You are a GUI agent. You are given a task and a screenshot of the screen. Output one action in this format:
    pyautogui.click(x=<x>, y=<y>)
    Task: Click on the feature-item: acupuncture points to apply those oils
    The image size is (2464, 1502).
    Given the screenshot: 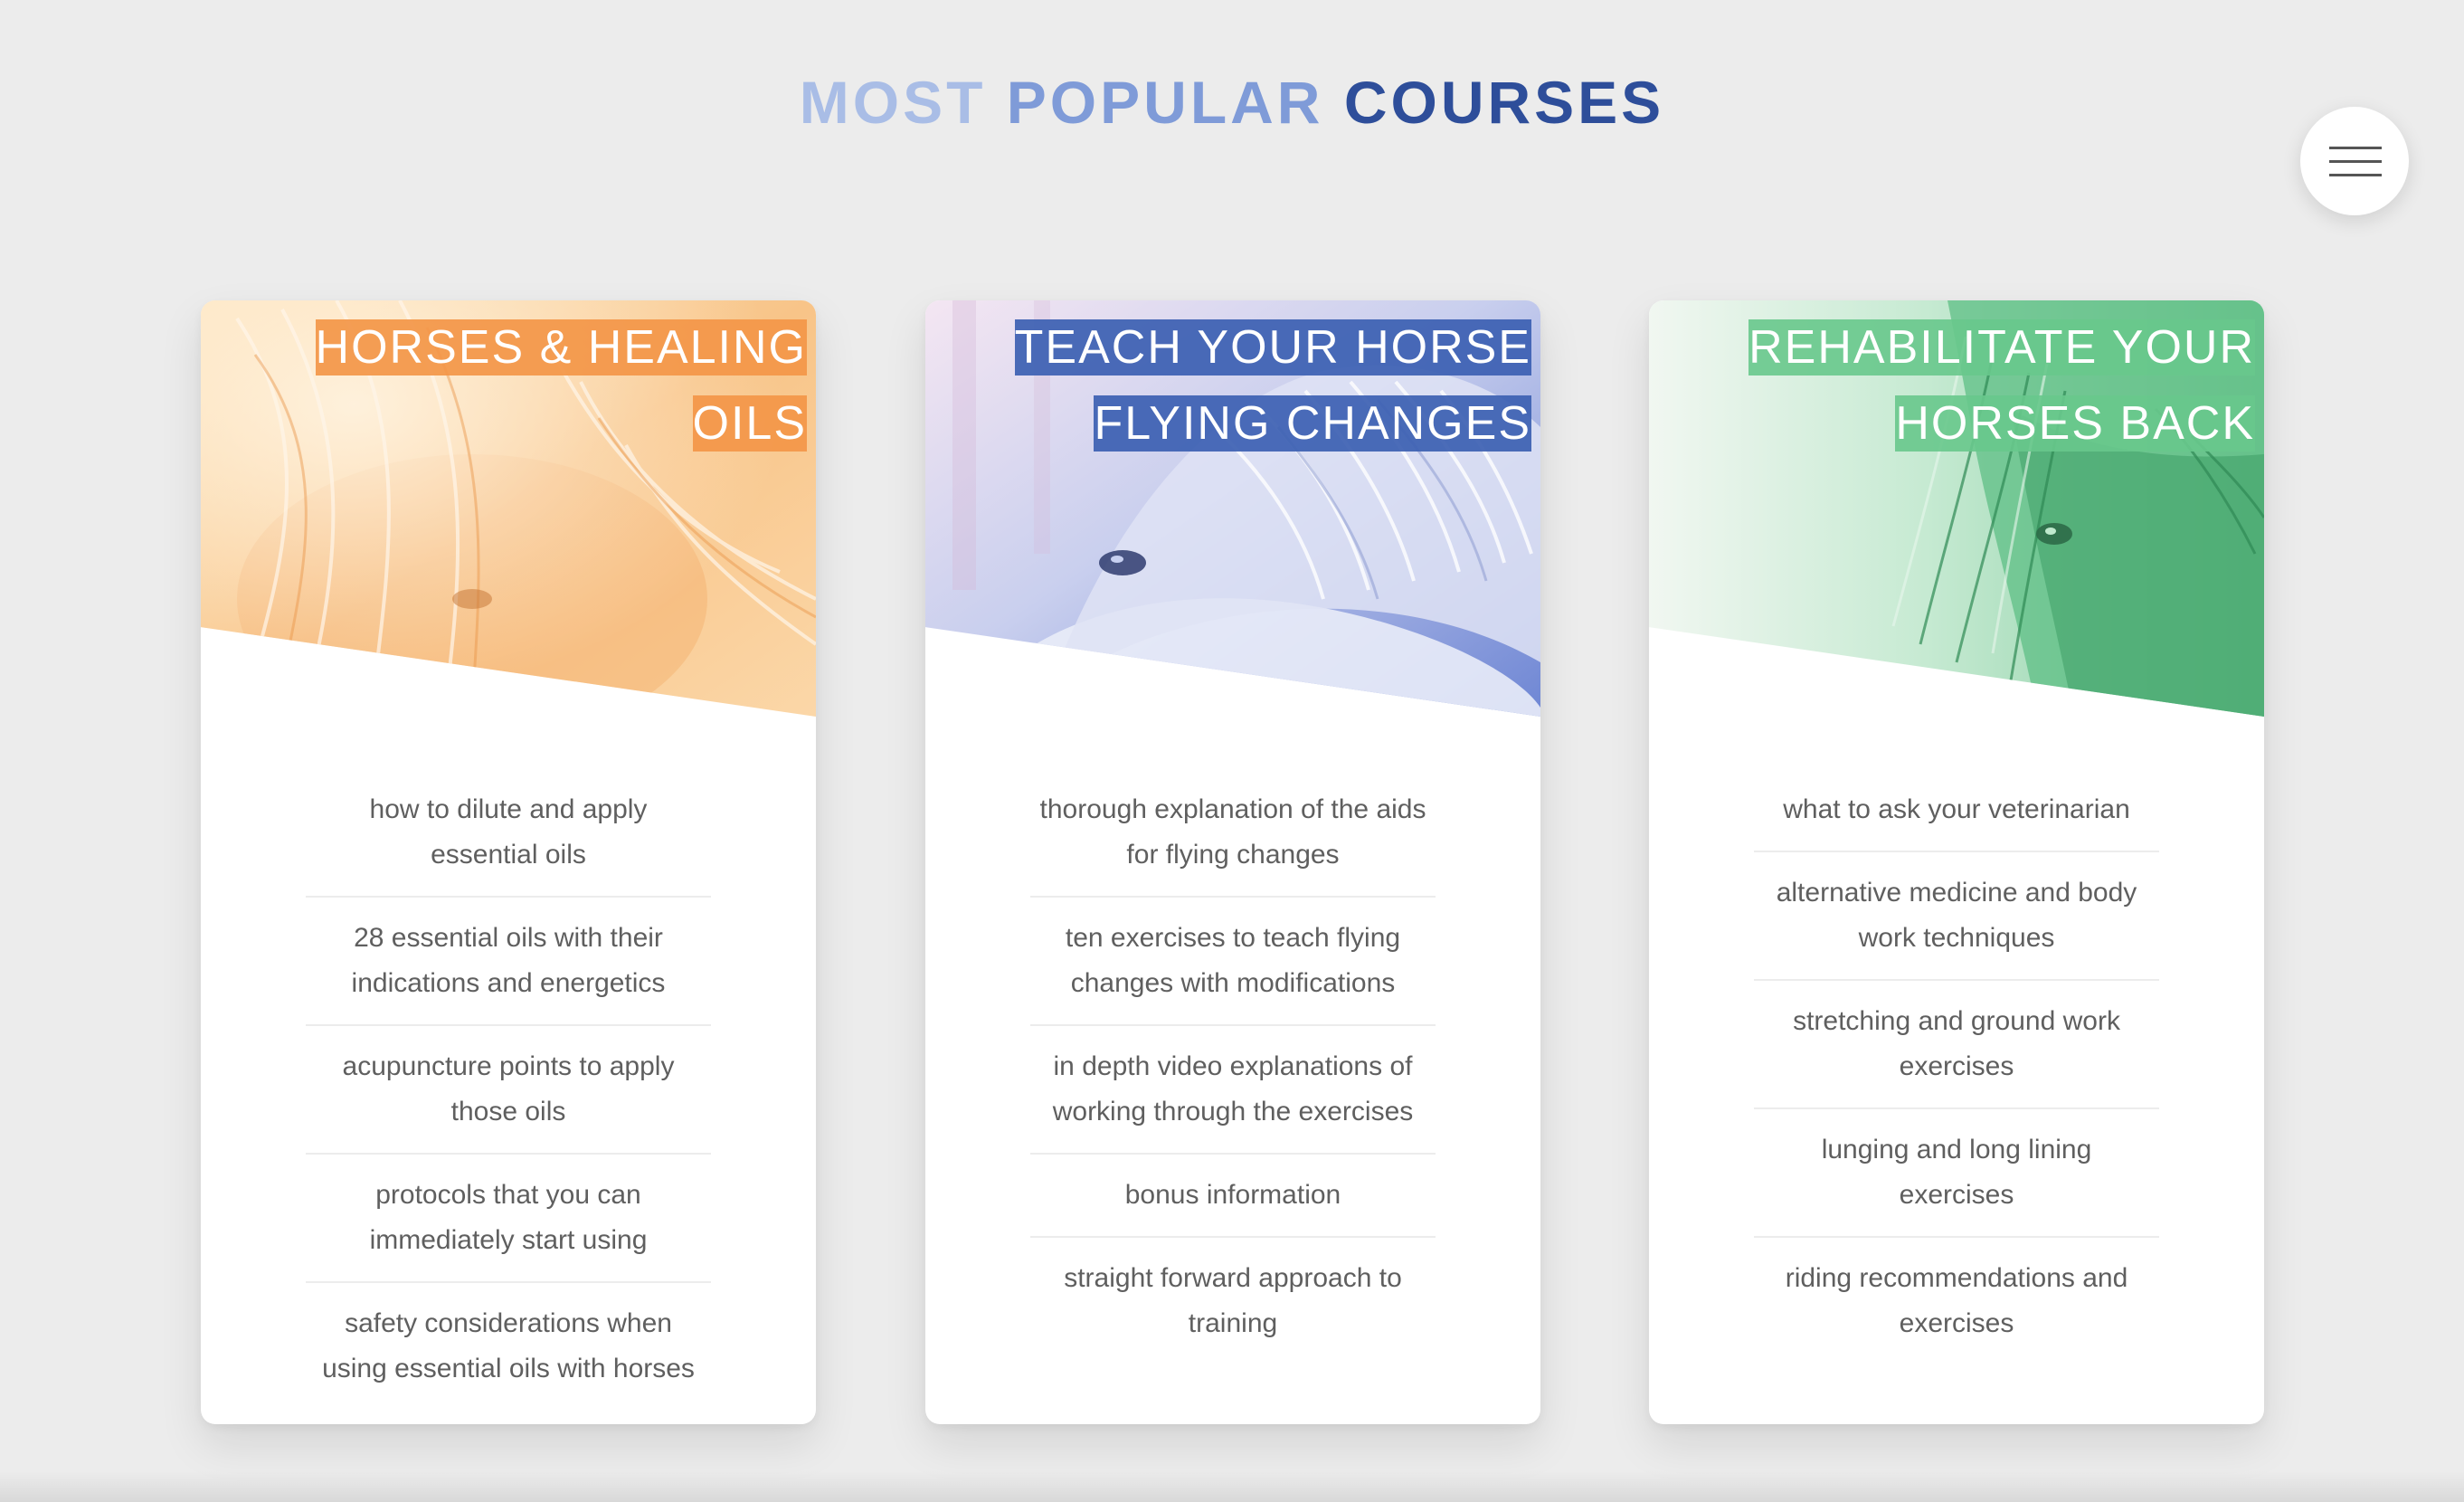 What is the action you would take?
    pyautogui.click(x=509, y=1090)
    